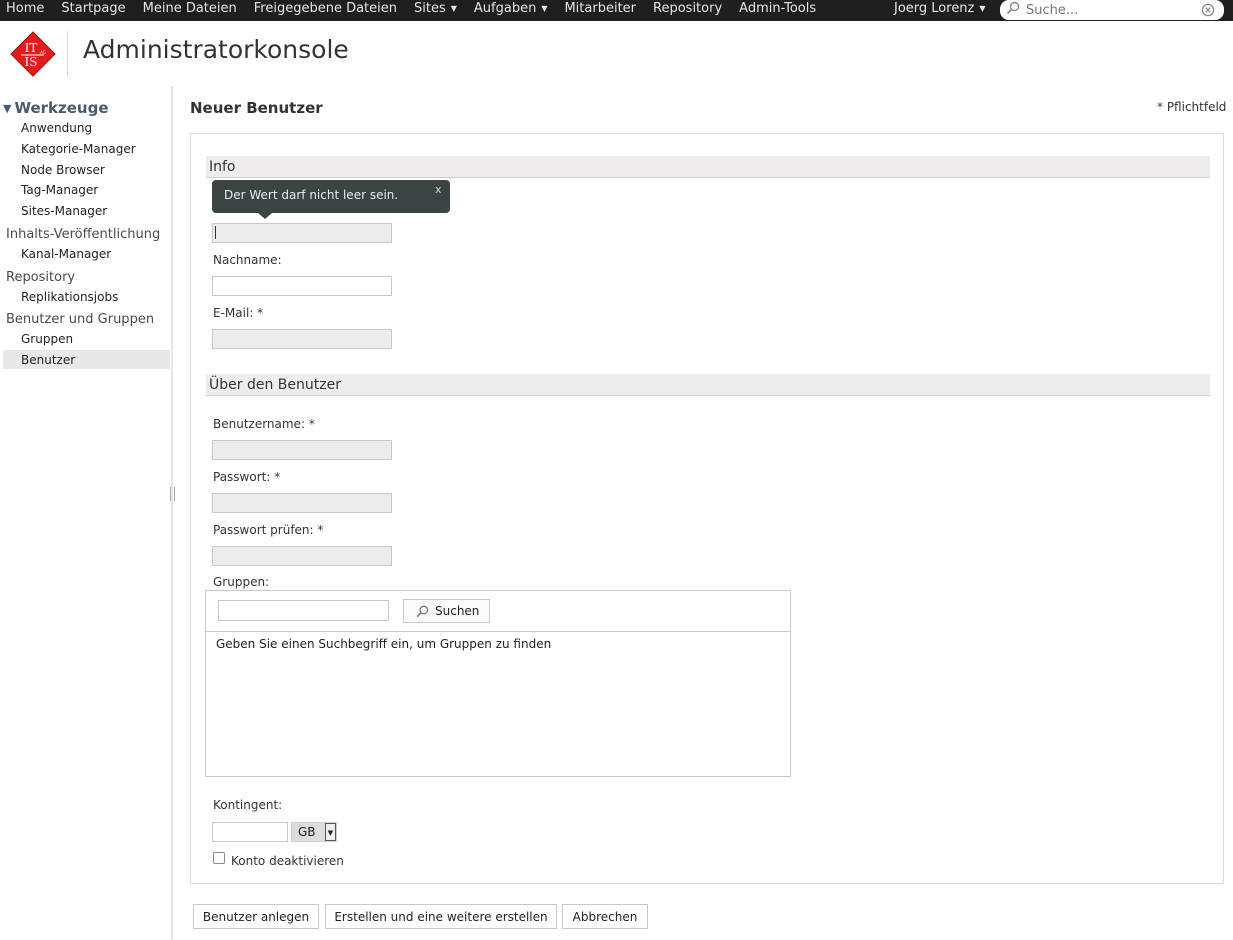  Describe the element at coordinates (250, 832) in the screenshot. I see `quota-input` at that location.